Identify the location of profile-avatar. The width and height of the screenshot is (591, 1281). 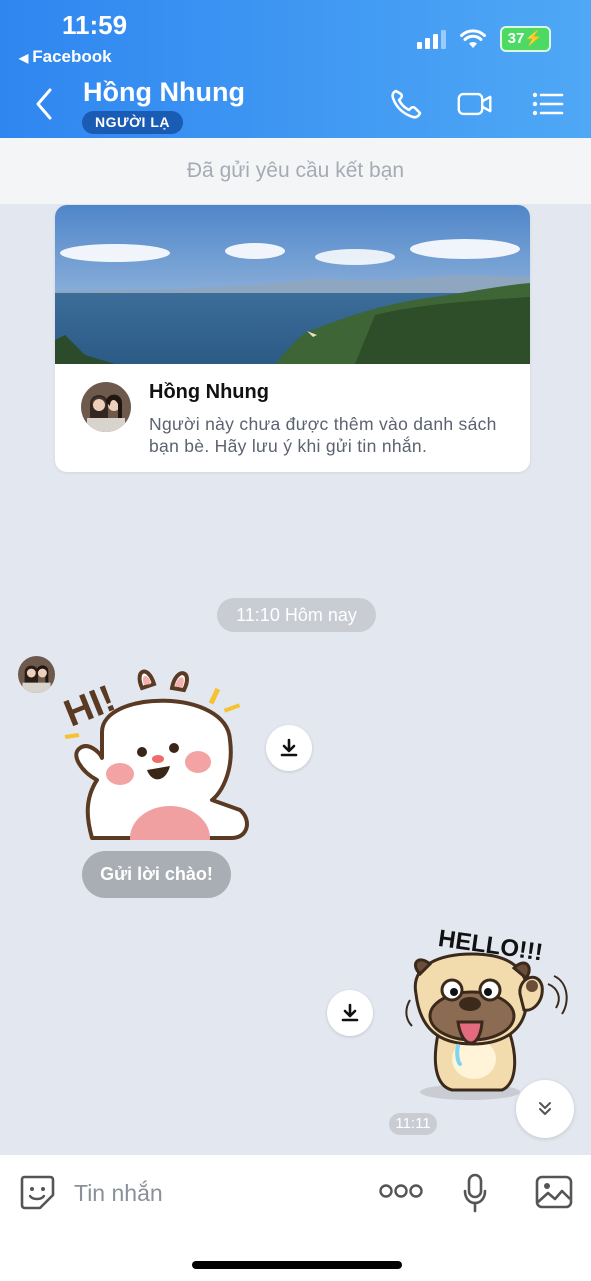
(106, 407).